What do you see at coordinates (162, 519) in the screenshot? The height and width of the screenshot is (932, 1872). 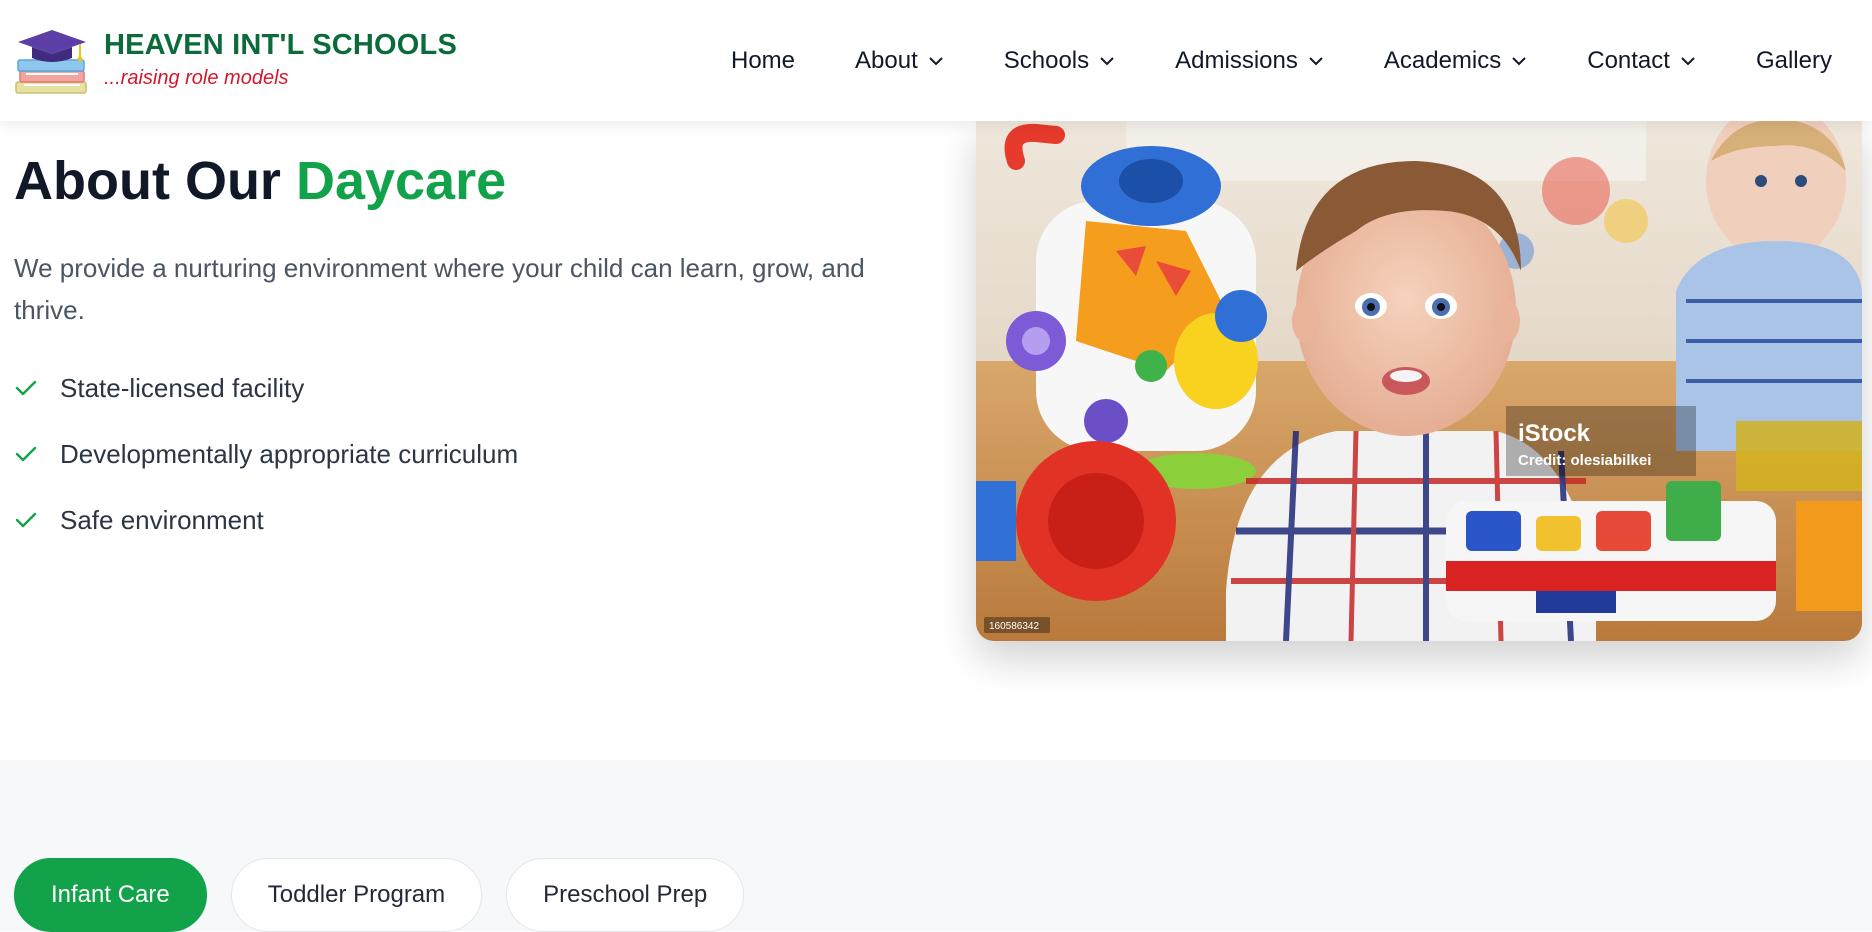 I see `feature-text: Safe environment` at bounding box center [162, 519].